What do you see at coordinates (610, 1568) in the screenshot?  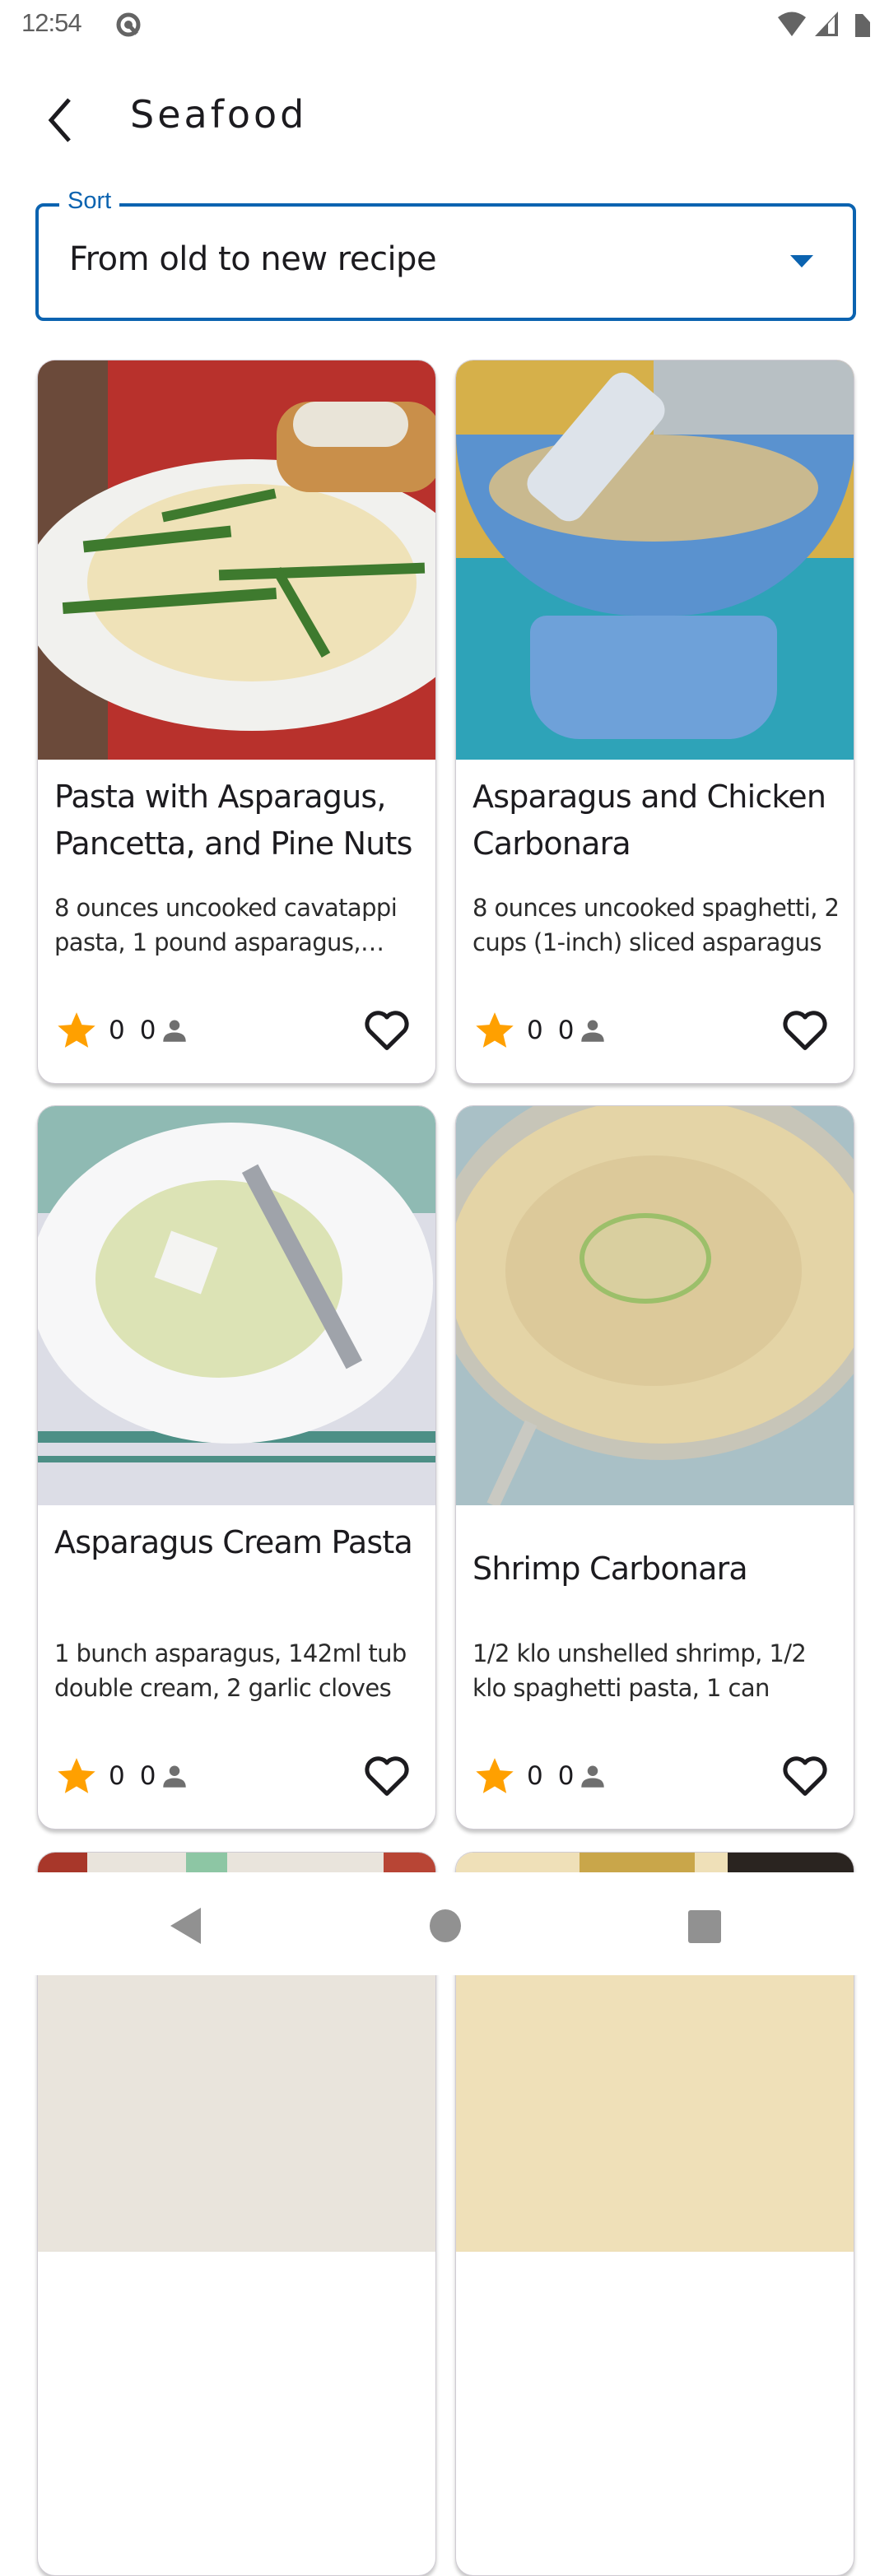 I see `recipe-title: Shrimp Carbonara` at bounding box center [610, 1568].